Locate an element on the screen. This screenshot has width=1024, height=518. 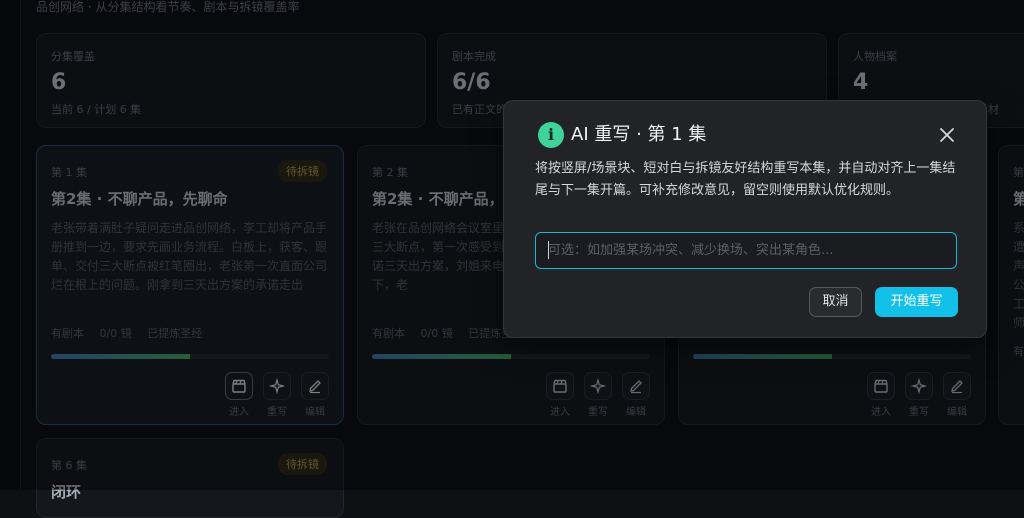
dialog-title: AI 重写 · 第 1 集 is located at coordinates (639, 134).